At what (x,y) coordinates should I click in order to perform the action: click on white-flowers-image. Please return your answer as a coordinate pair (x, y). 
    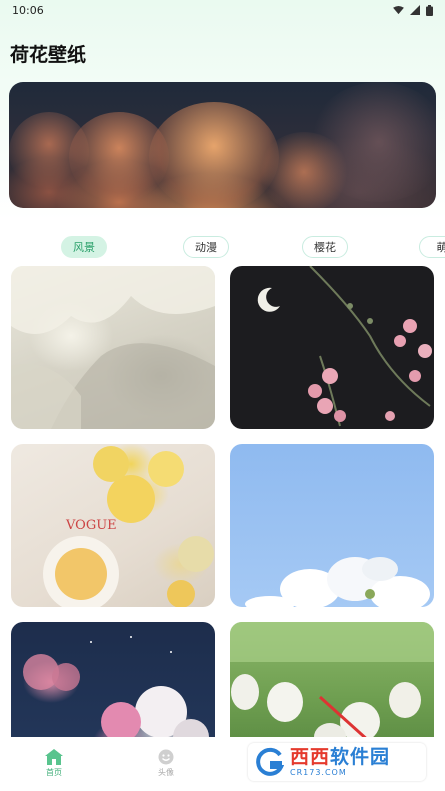
    Looking at the image, I should click on (337, 582).